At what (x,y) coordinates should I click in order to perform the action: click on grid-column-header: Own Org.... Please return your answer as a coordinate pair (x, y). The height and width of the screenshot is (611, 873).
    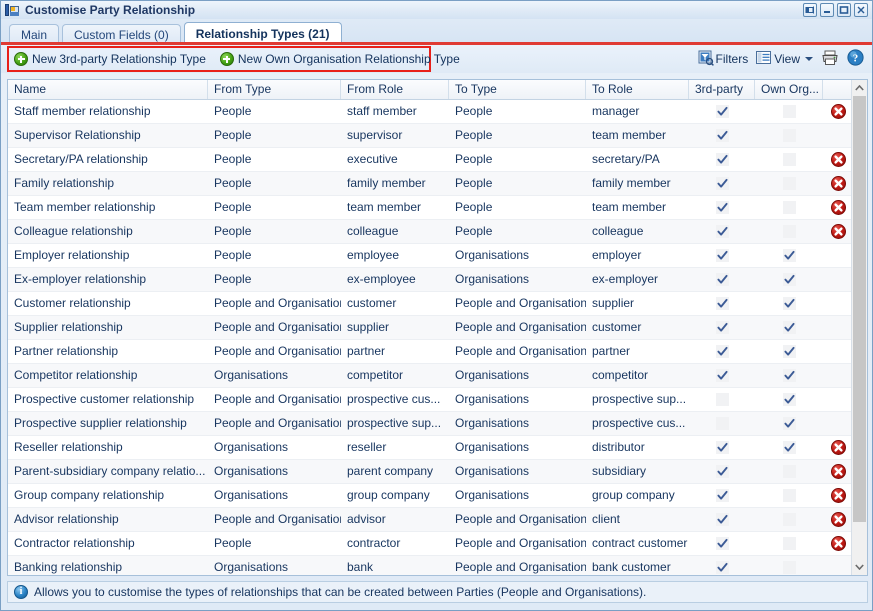
    Looking at the image, I should click on (789, 89).